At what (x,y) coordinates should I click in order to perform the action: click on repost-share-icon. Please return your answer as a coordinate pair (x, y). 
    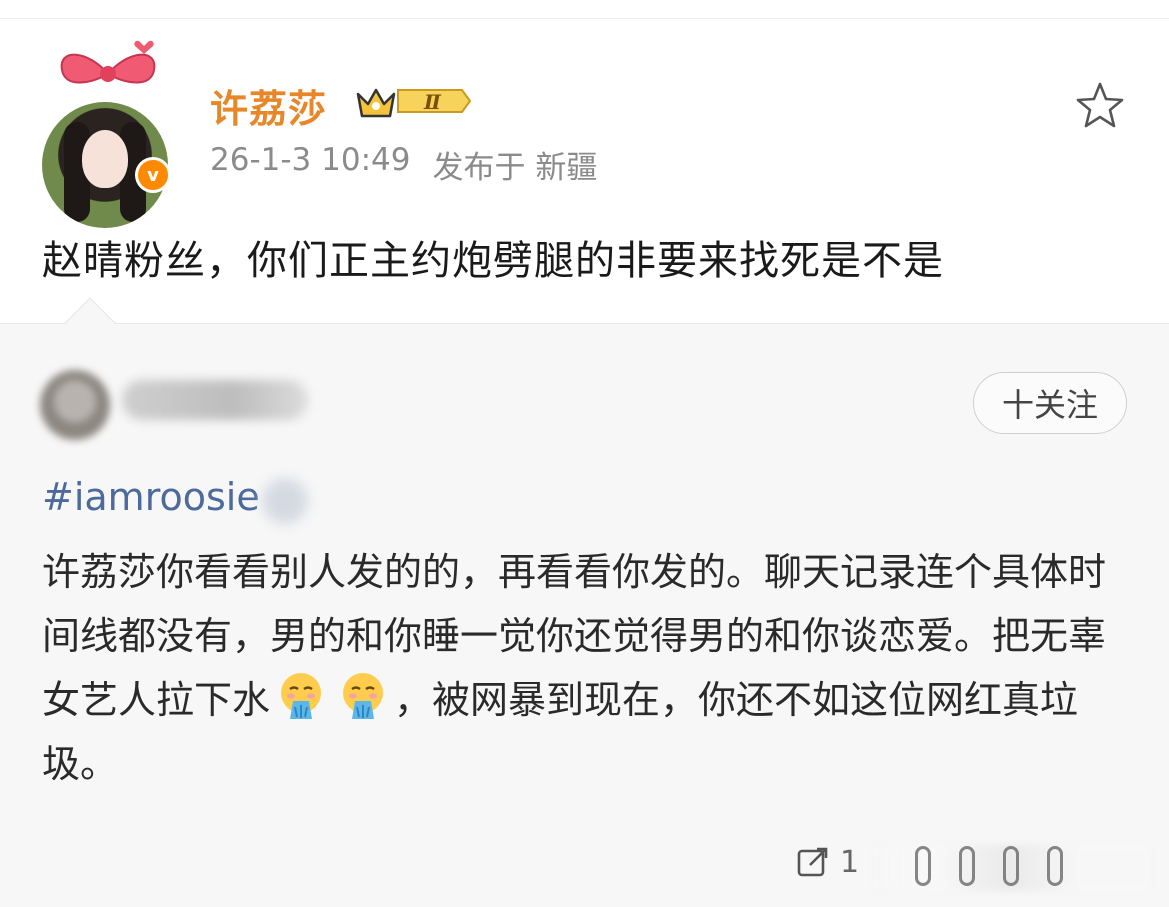
    Looking at the image, I should click on (813, 862).